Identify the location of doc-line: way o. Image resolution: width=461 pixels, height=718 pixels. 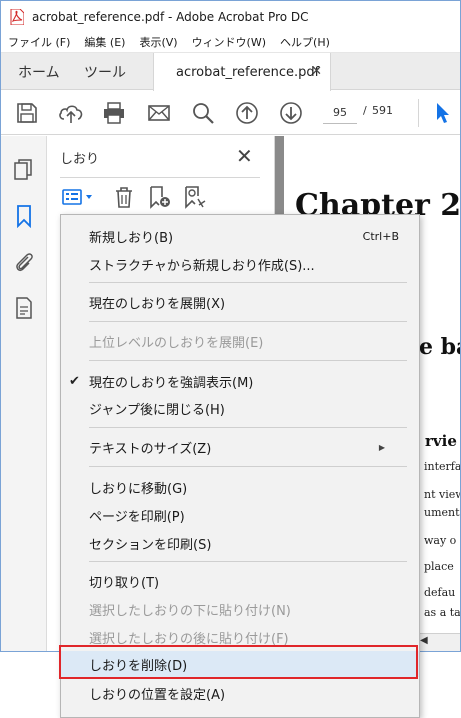
(440, 540).